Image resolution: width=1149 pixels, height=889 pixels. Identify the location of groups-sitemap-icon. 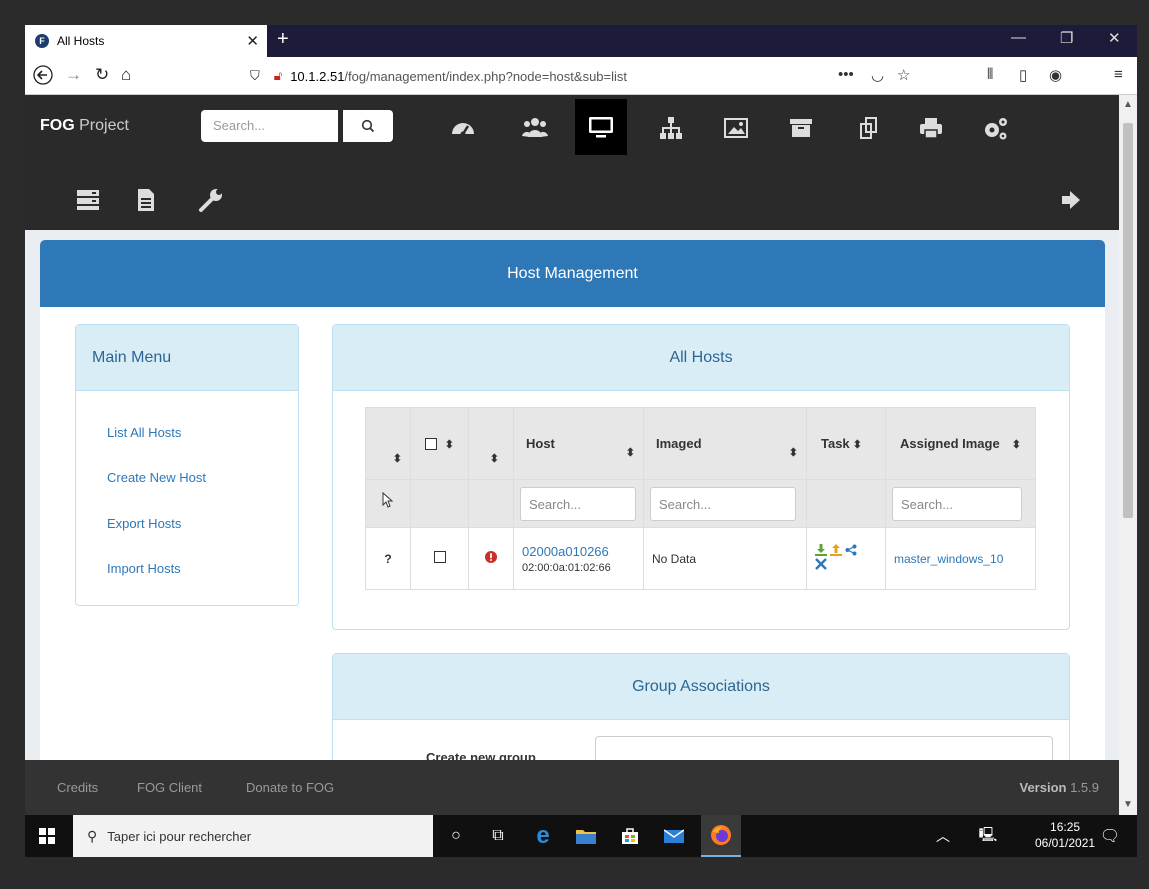
(671, 128).